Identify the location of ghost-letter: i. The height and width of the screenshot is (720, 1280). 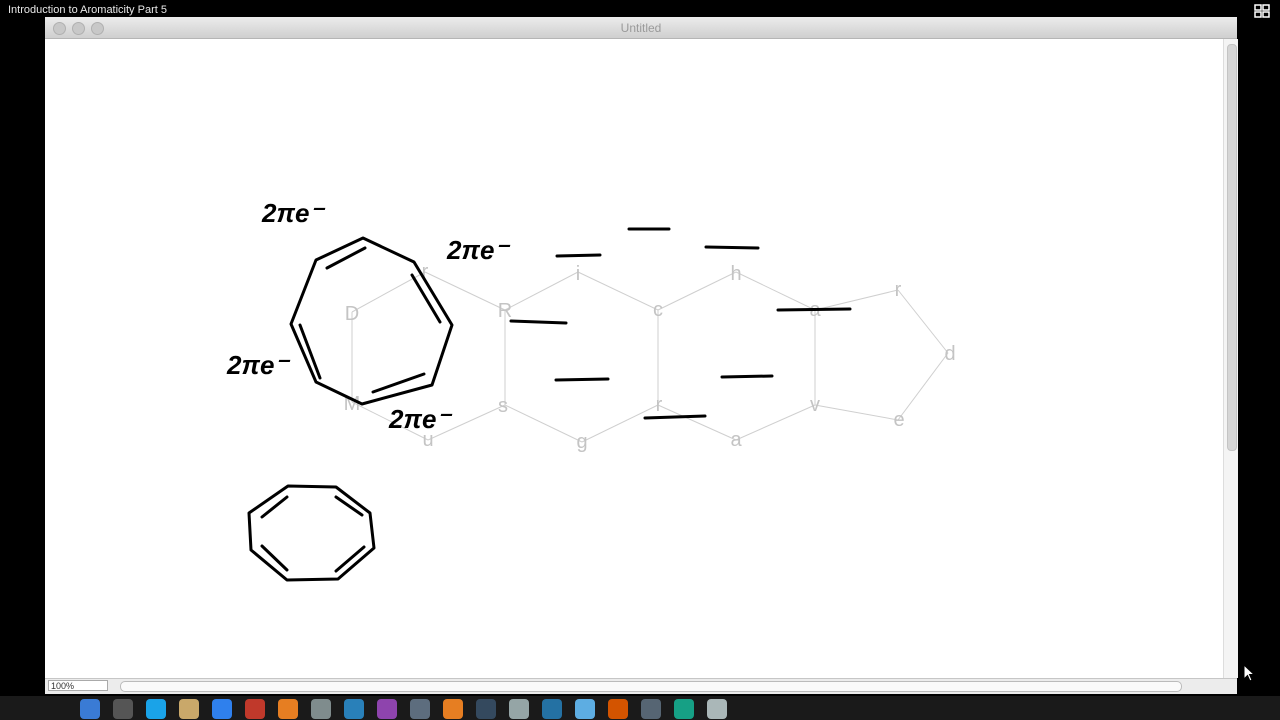
(578, 274).